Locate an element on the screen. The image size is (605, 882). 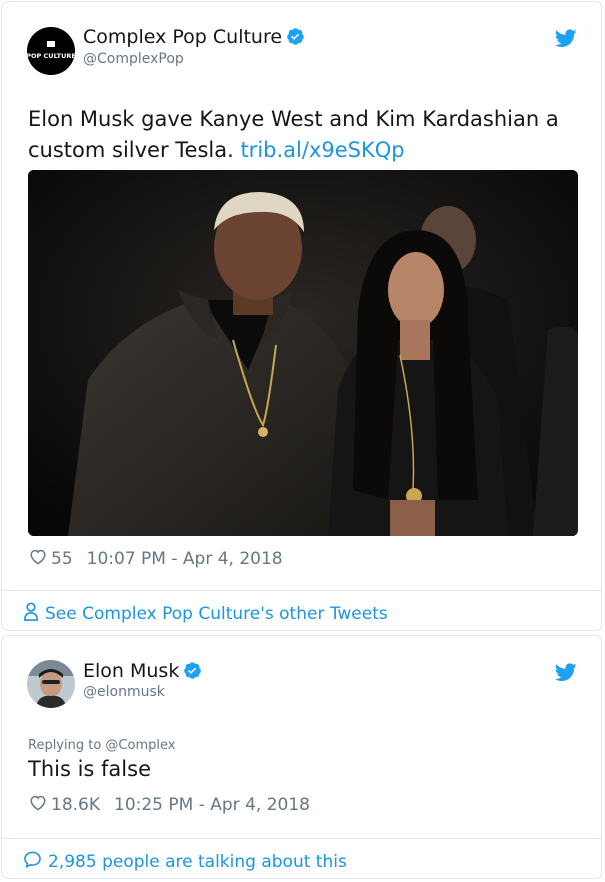
avatar-elon is located at coordinates (51, 684).